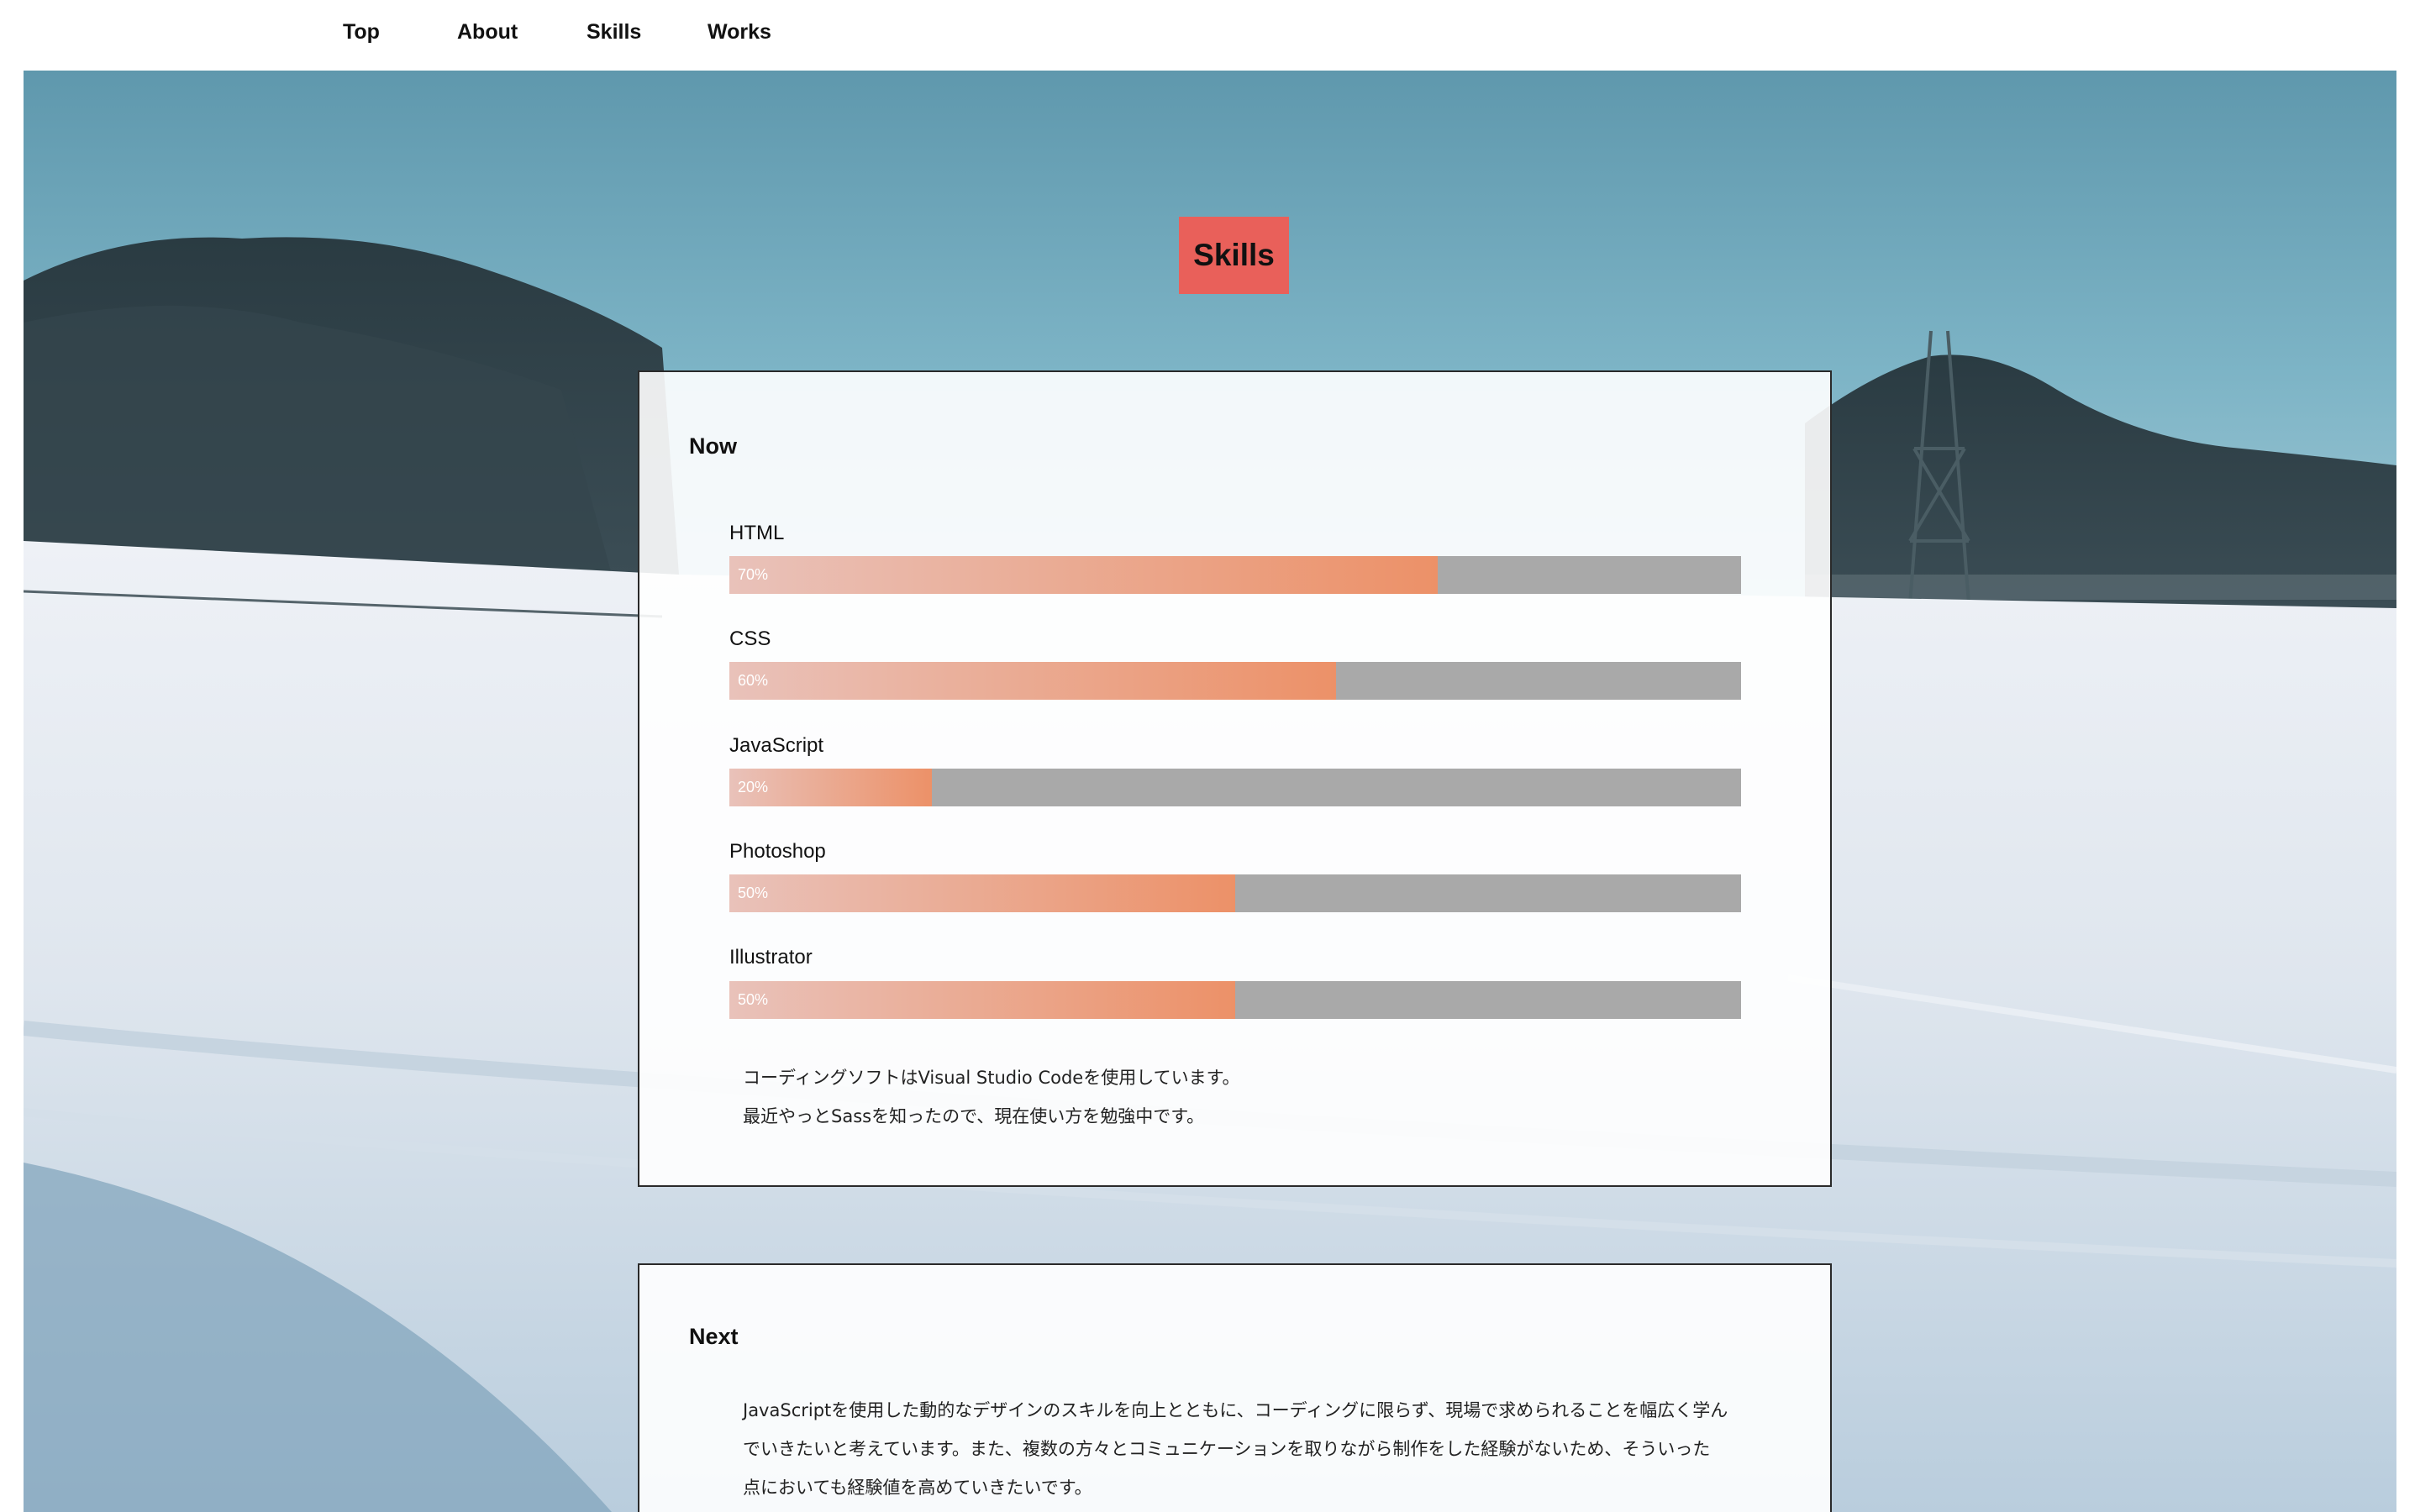  What do you see at coordinates (974, 1116) in the screenshot?
I see `now-note-sass: 最近やっとSassを知ったので、現在使い方を勉強中です。` at bounding box center [974, 1116].